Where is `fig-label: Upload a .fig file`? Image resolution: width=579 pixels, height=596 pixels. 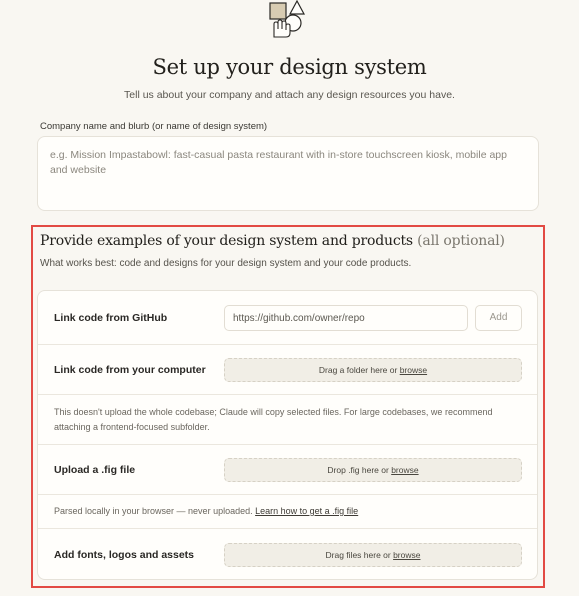 fig-label: Upload a .fig file is located at coordinates (95, 470).